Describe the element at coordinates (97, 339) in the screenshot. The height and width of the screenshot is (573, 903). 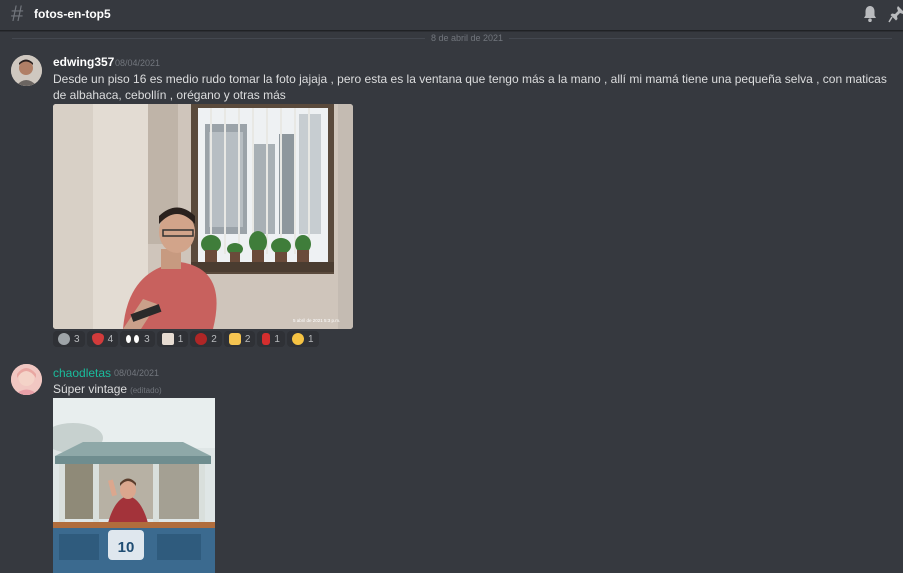
I see `lips-icon` at that location.